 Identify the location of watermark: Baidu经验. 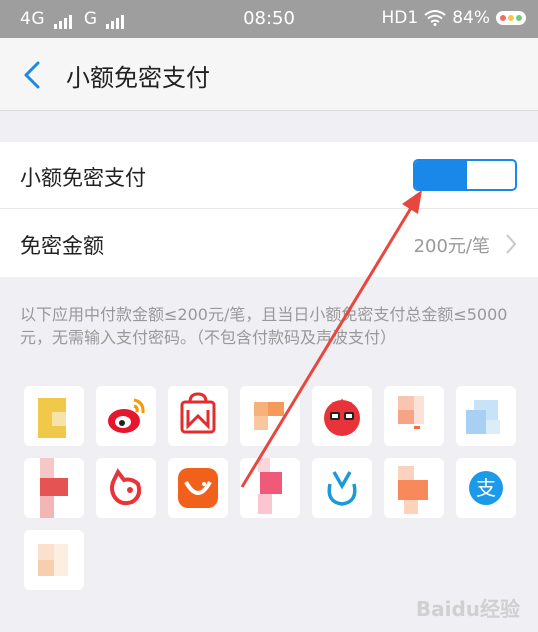
(467, 609).